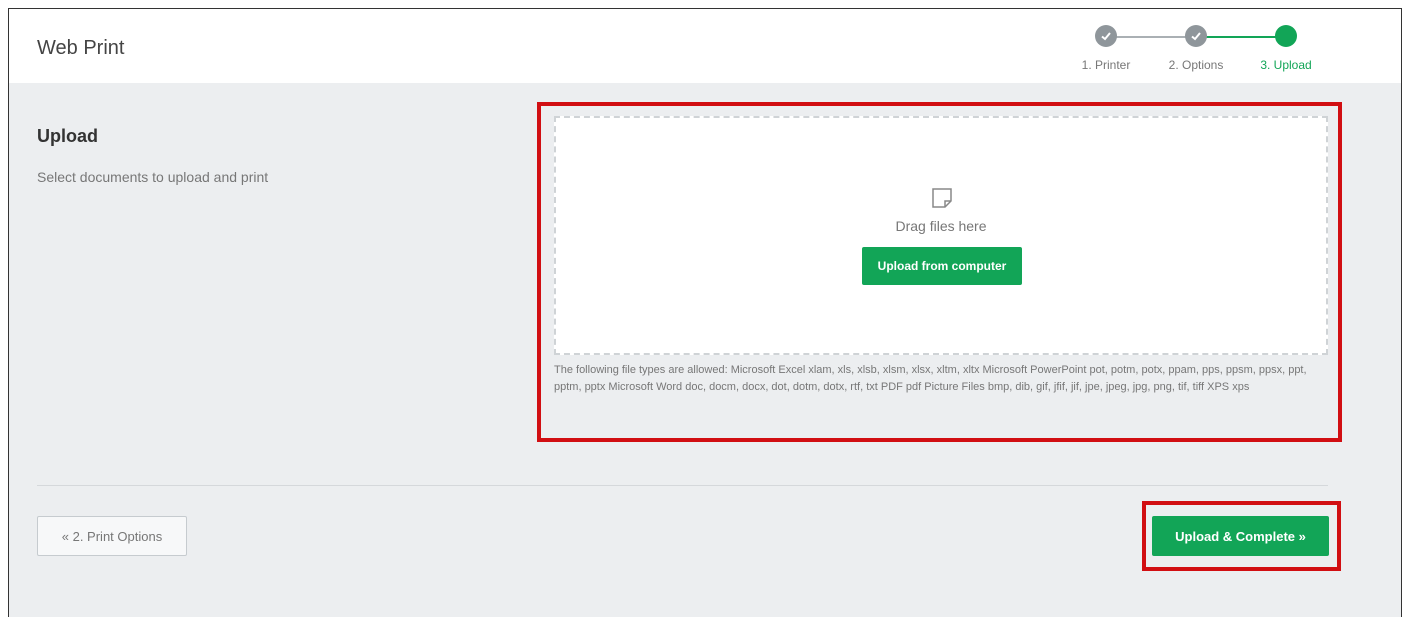 This screenshot has height=617, width=1410. What do you see at coordinates (67, 136) in the screenshot?
I see `section-title: Upload` at bounding box center [67, 136].